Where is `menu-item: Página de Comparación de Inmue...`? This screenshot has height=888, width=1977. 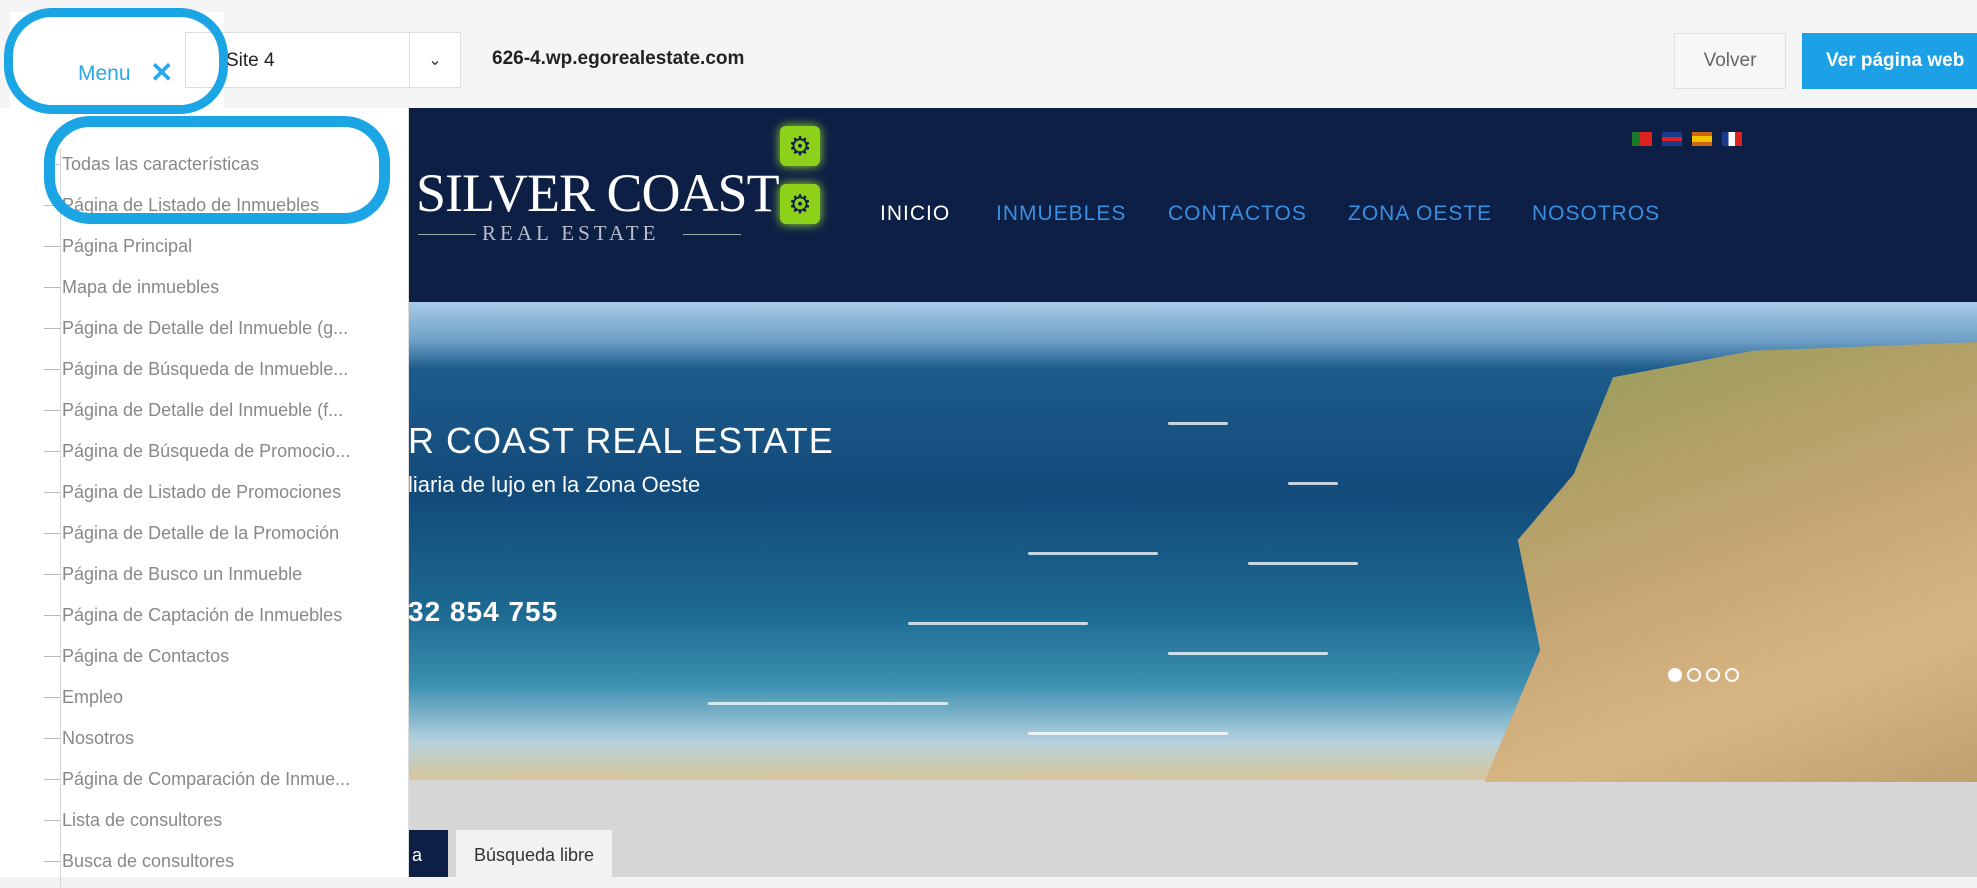 menu-item: Página de Comparación de Inmue... is located at coordinates (218, 779).